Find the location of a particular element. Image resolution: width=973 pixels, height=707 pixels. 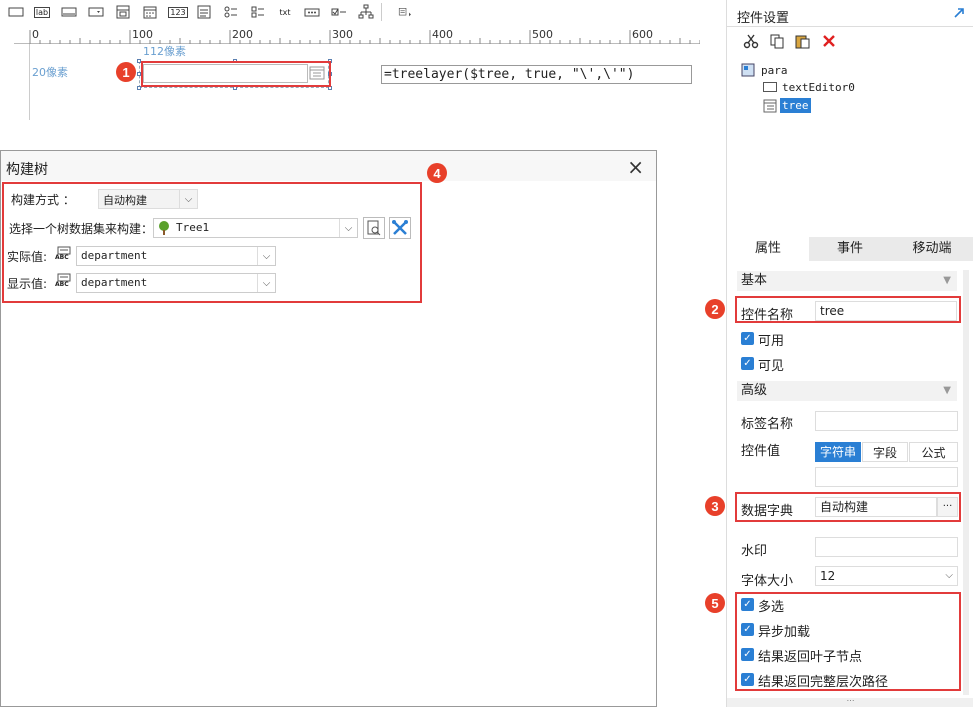

more-icon is located at coordinates (406, 12).